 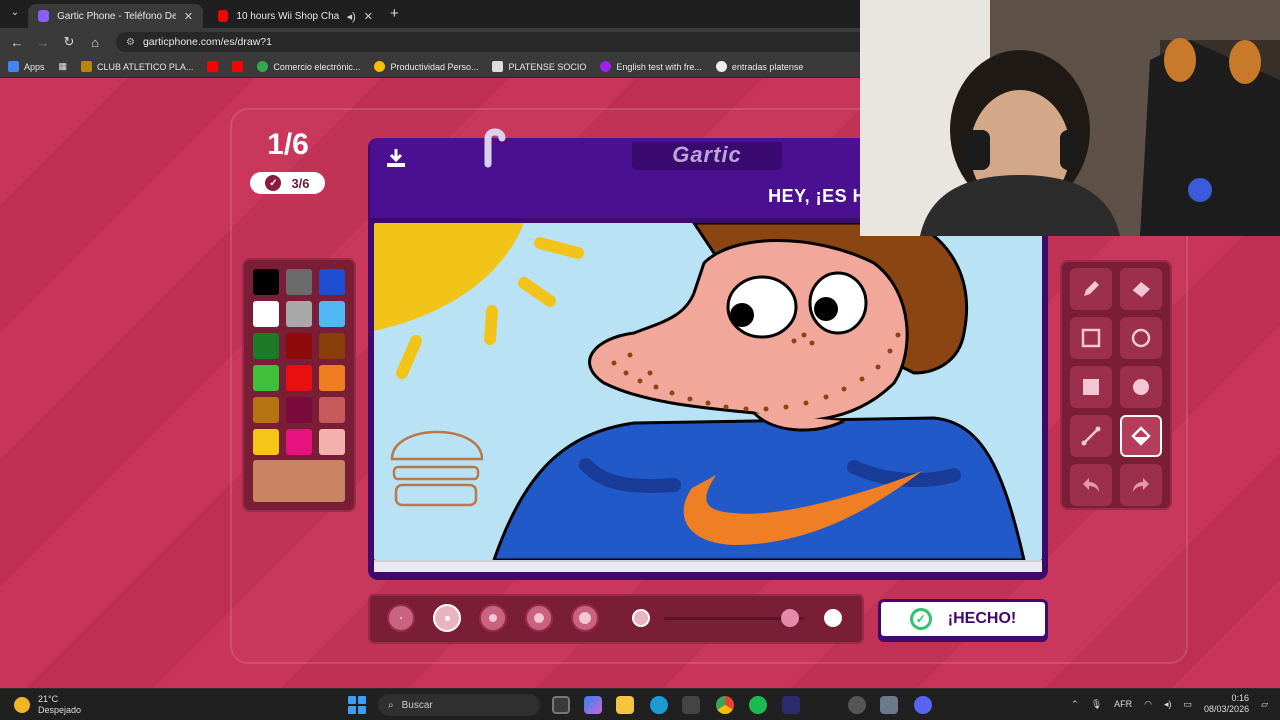 I want to click on opacity-max-knob, so click(x=833, y=618).